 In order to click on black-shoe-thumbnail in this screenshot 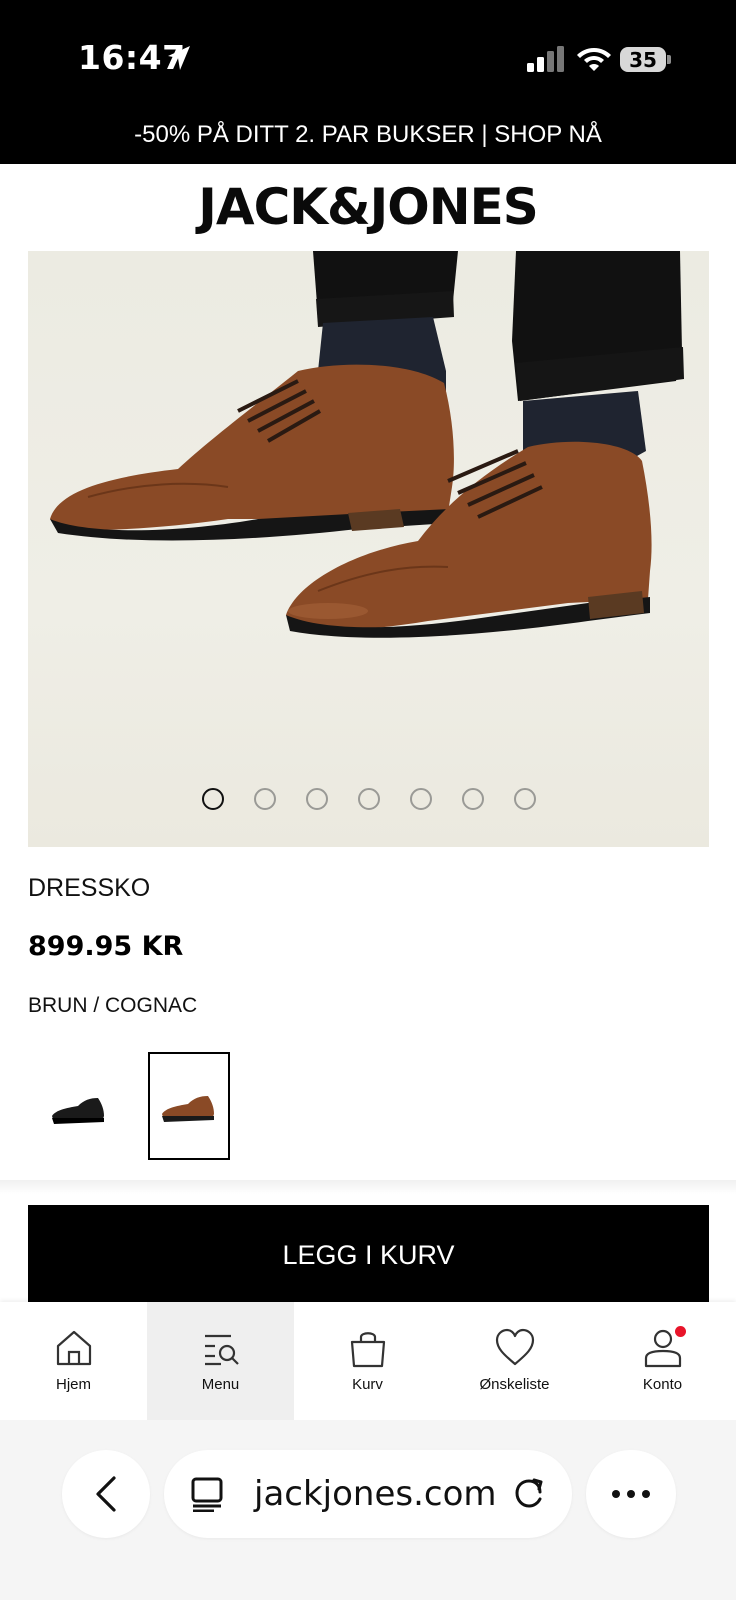, I will do `click(78, 1111)`.